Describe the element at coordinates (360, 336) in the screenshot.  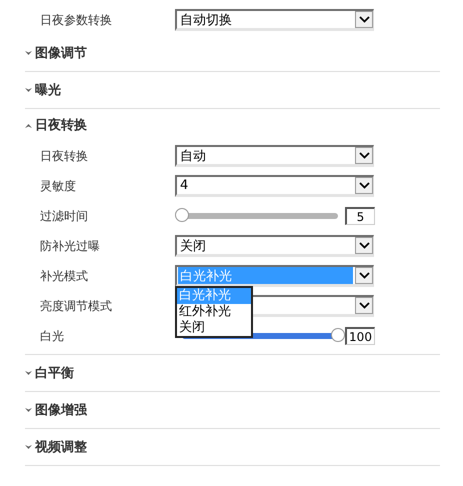
I see `number-field: 100` at that location.